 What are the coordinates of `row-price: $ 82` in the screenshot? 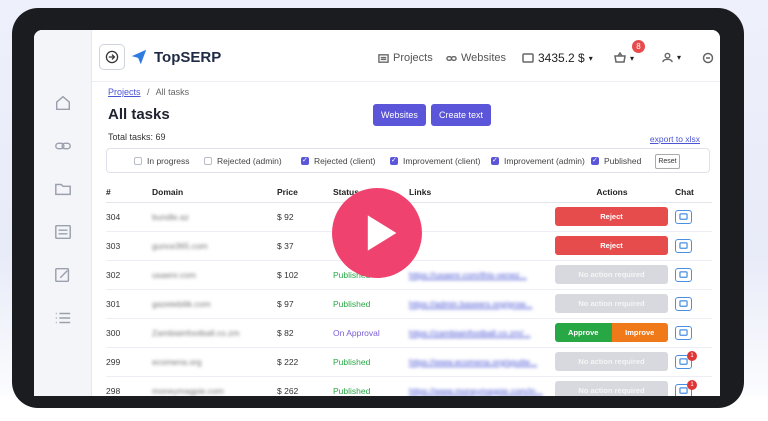 It's located at (305, 333).